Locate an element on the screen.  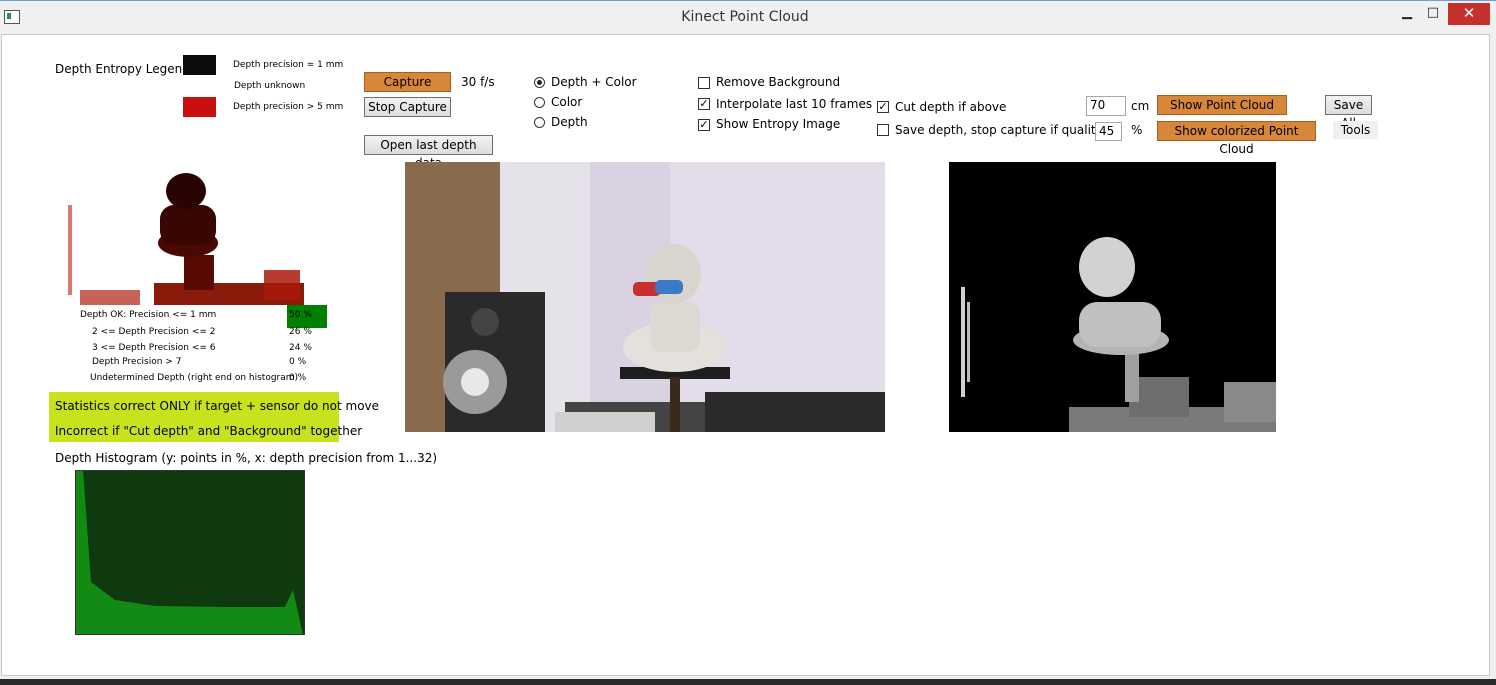
stat-value-gt7: 0 % is located at coordinates (298, 362).